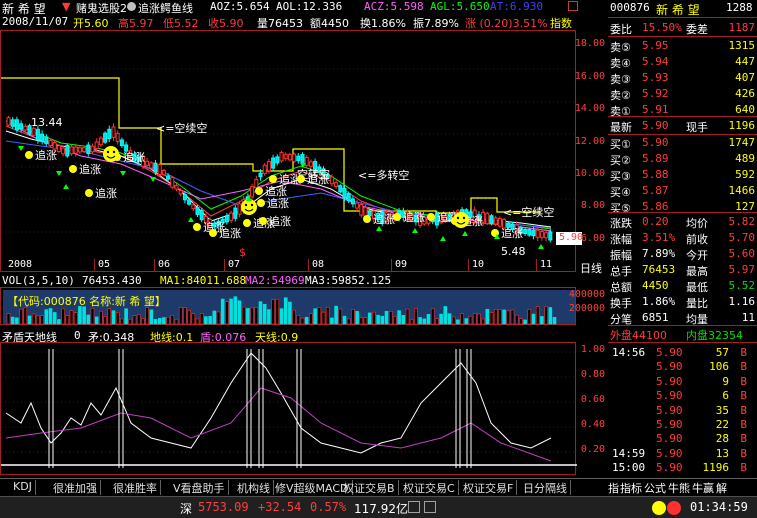 The height and width of the screenshot is (518, 757). Describe the element at coordinates (318, 264) in the screenshot. I see `time-tick: 08` at that location.